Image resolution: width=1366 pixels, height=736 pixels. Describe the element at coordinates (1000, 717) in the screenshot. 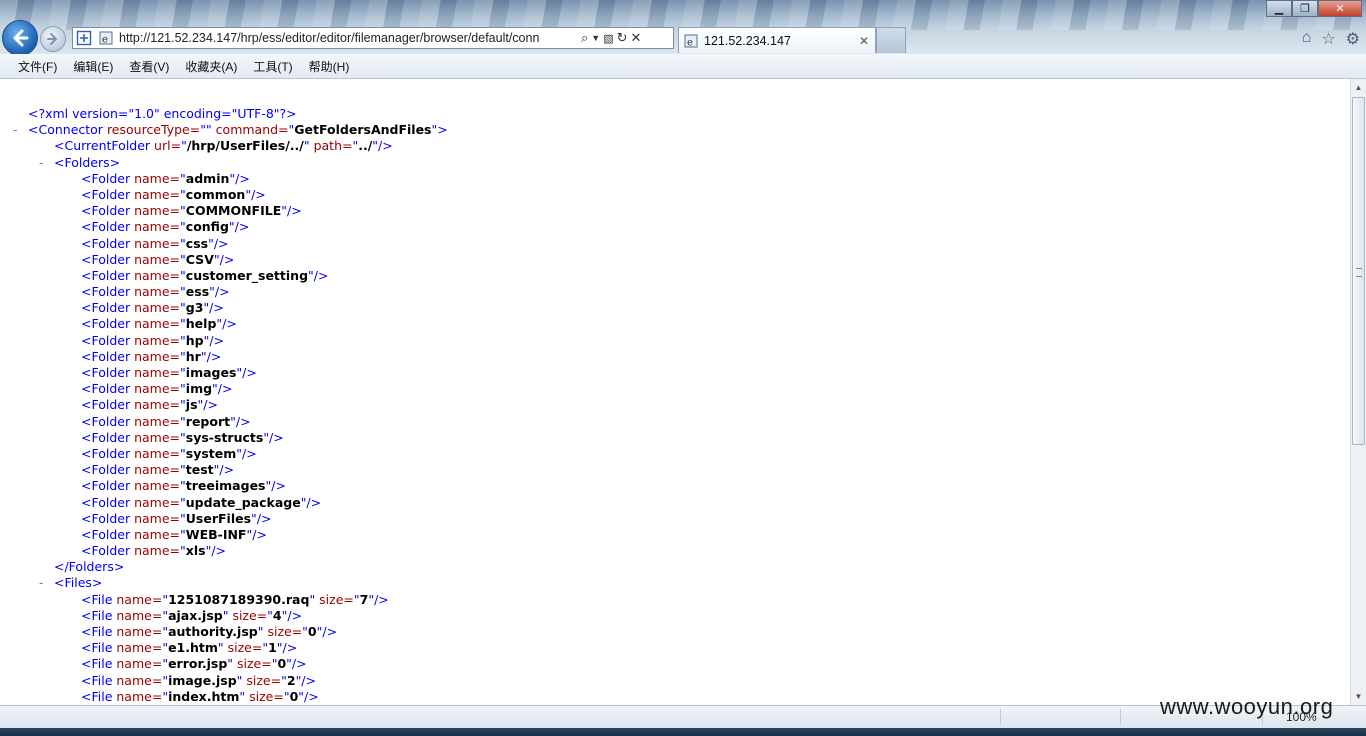

I see `status-divider` at that location.